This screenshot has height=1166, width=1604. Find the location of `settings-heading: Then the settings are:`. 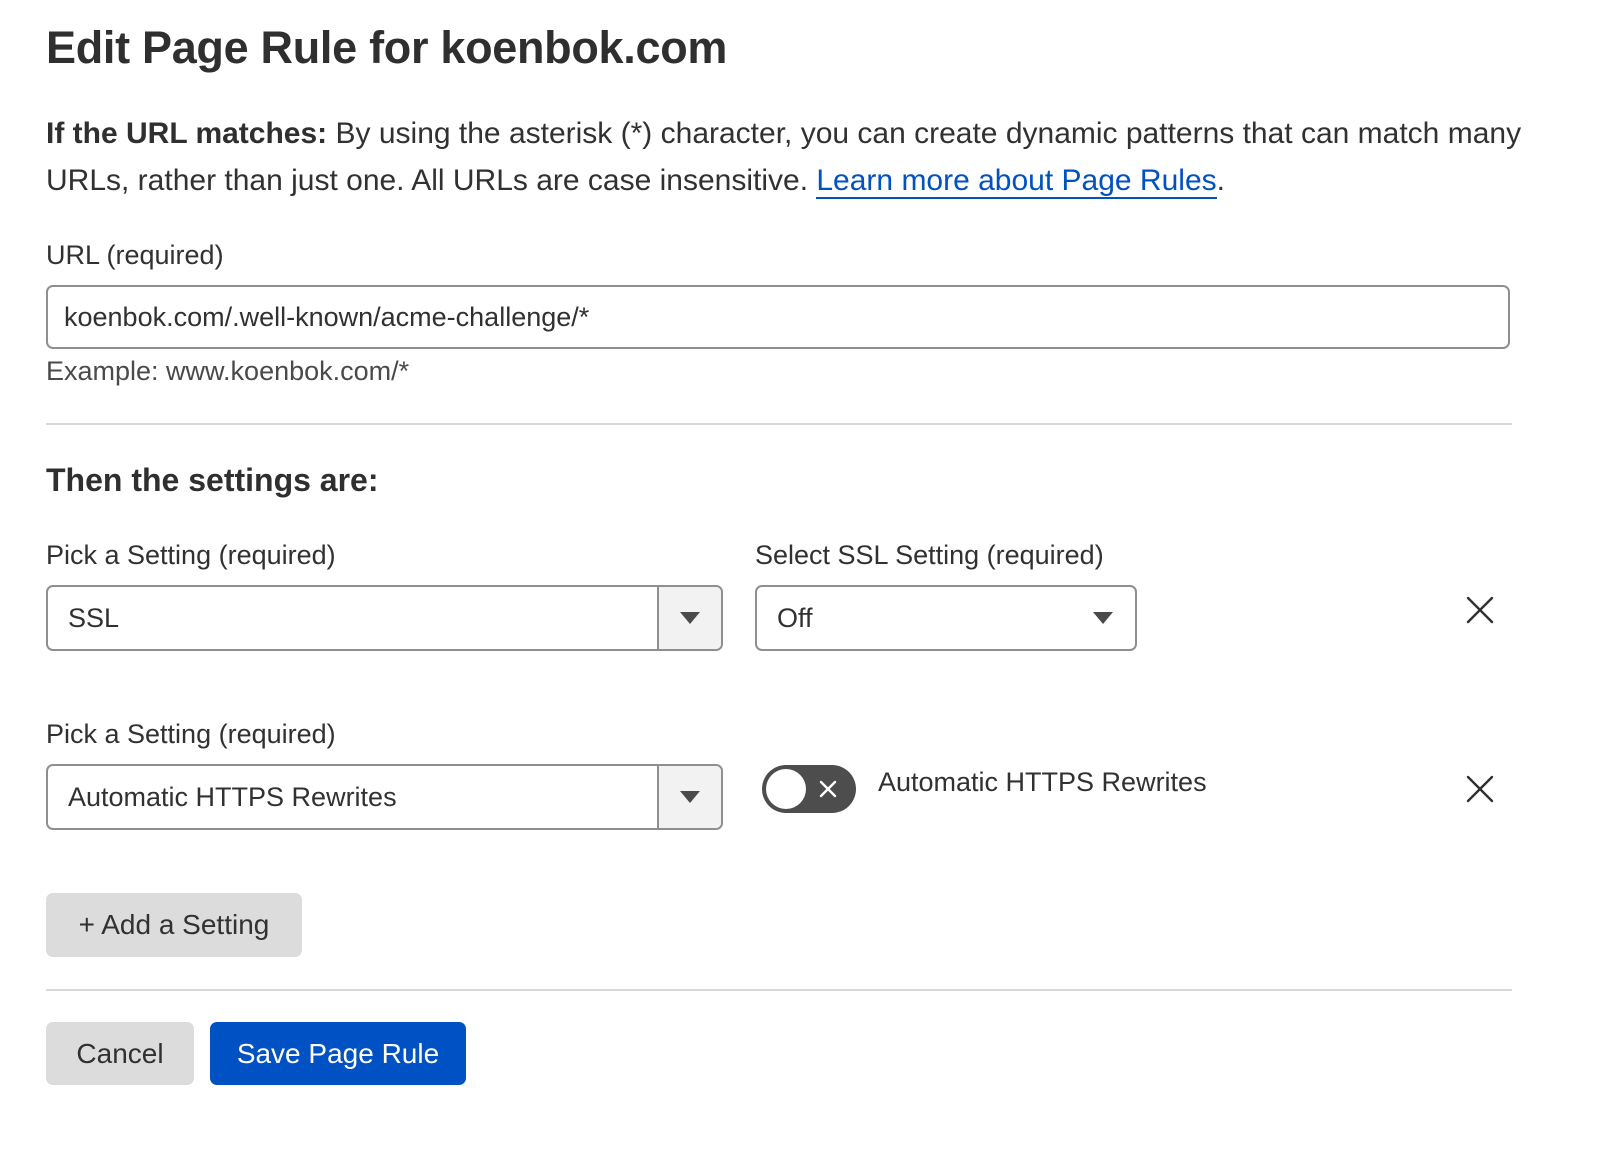

settings-heading: Then the settings are: is located at coordinates (212, 480).